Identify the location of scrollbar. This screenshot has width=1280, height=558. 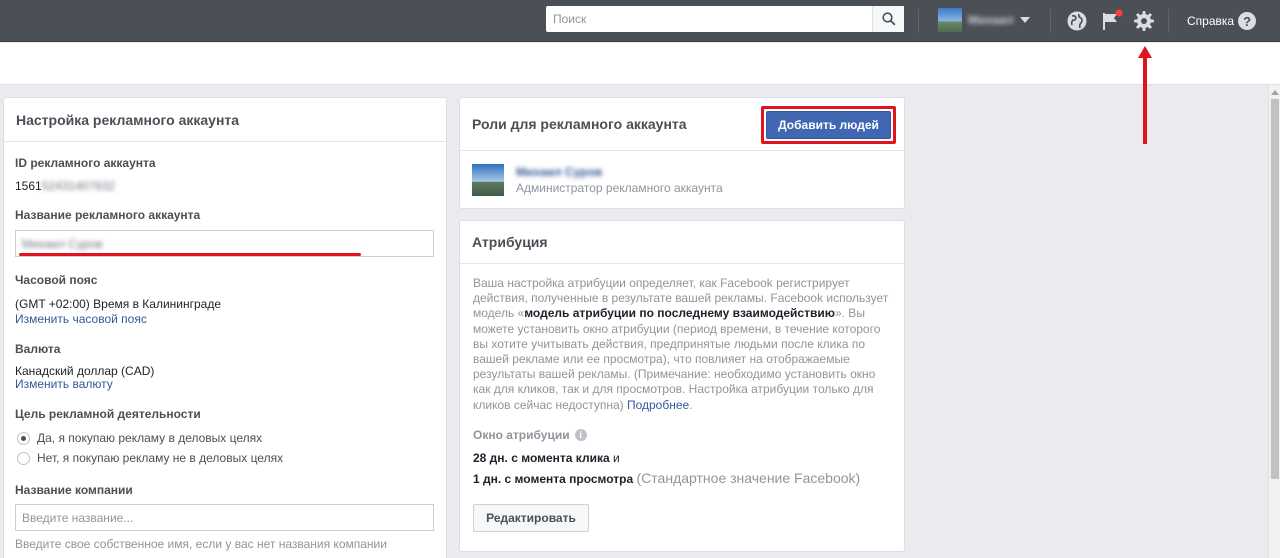
(1274, 321).